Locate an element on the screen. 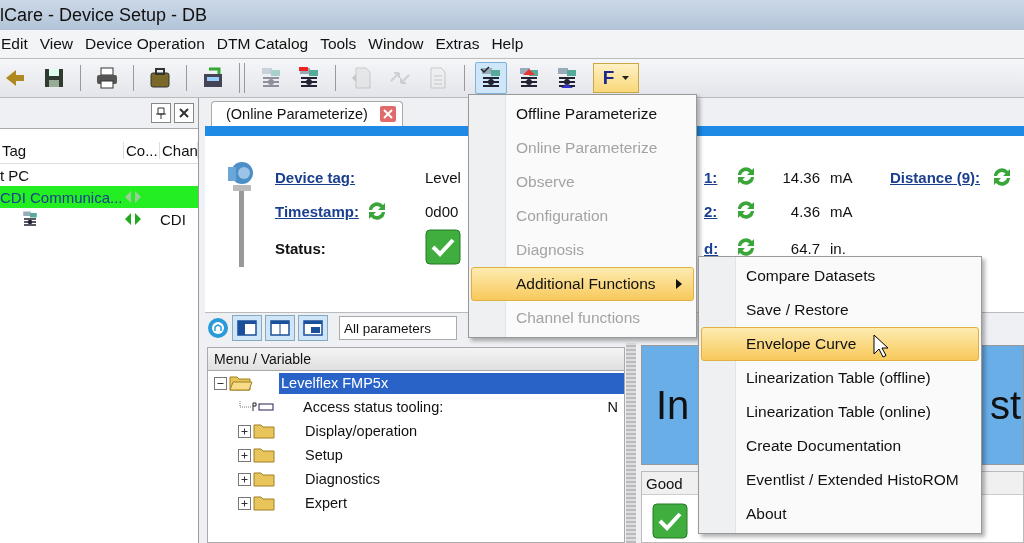  column-header: Menu / Variable is located at coordinates (262, 359).